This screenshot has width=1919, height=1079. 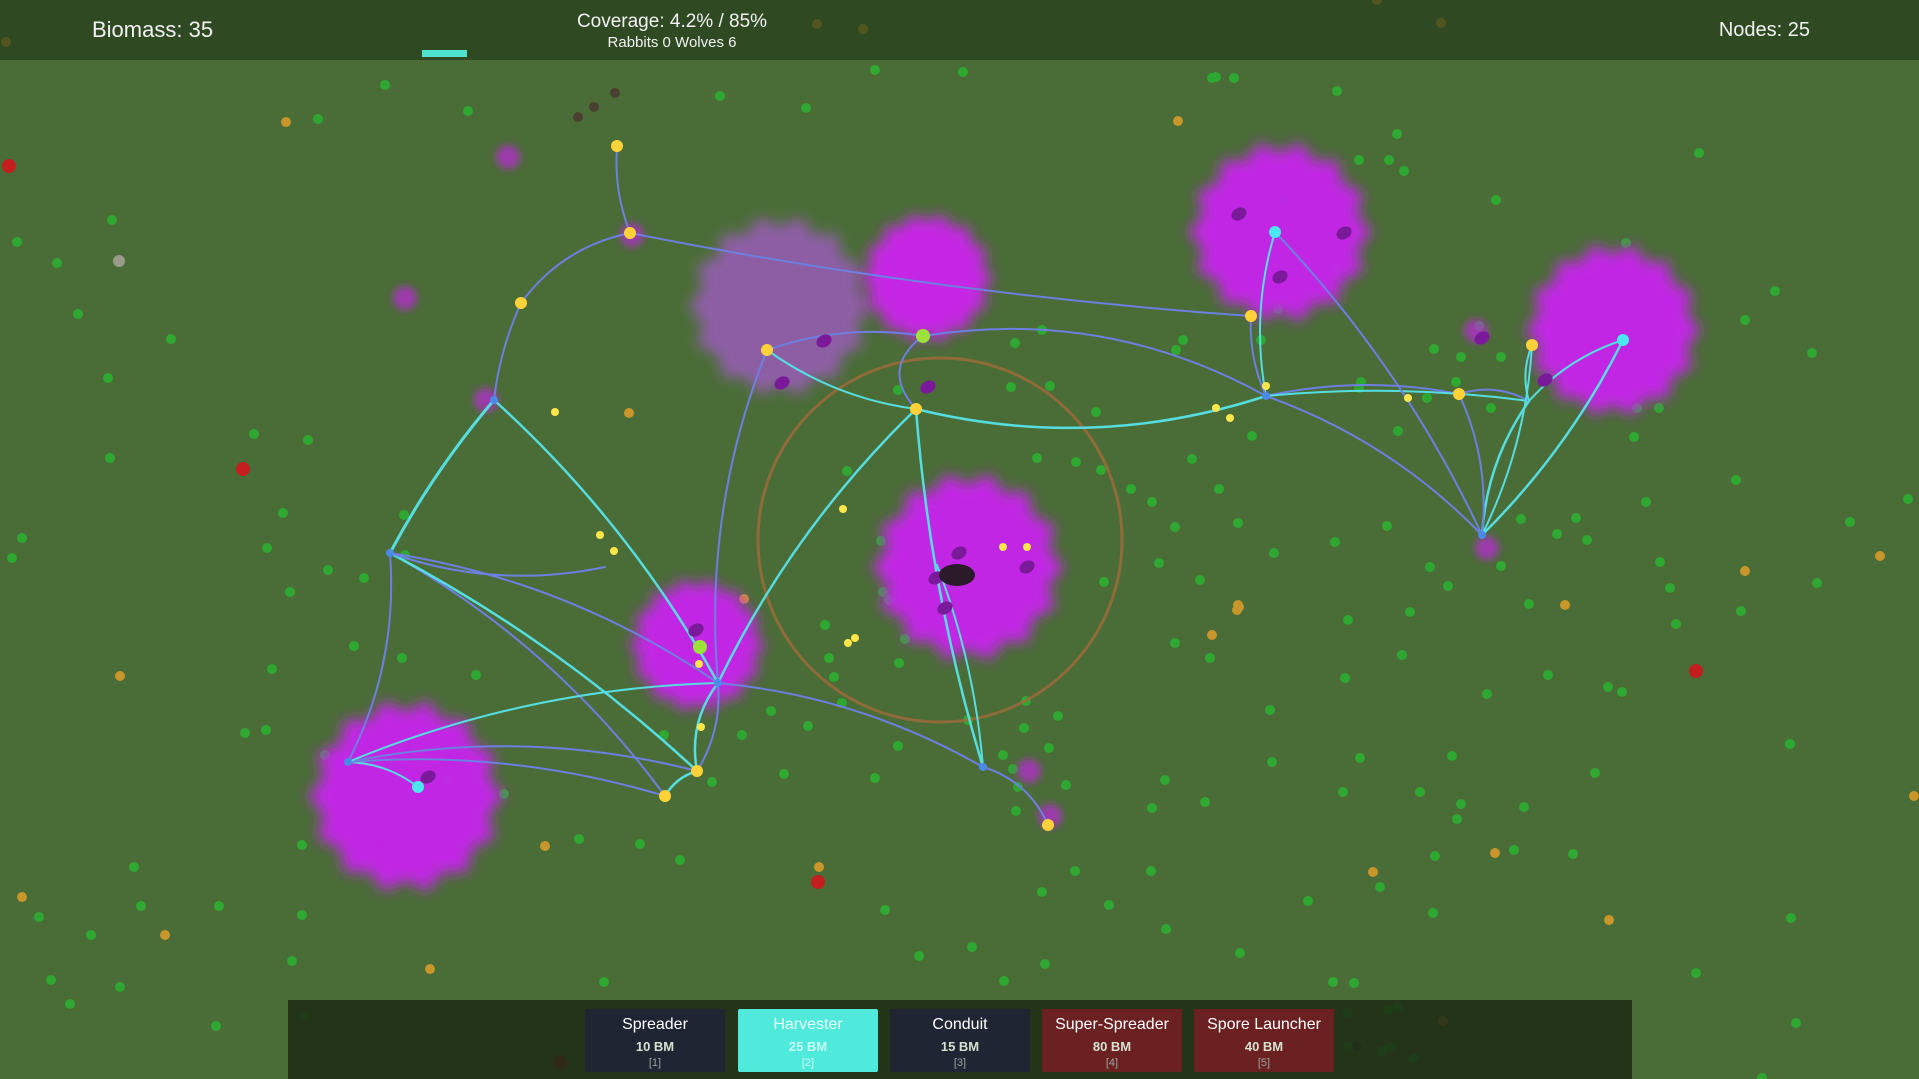 I want to click on tool-conduit-button: Conduit 15 BM [3], so click(x=960, y=1040).